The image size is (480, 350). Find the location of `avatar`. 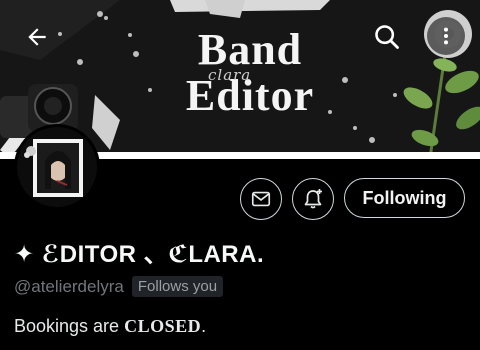

avatar is located at coordinates (57, 167).